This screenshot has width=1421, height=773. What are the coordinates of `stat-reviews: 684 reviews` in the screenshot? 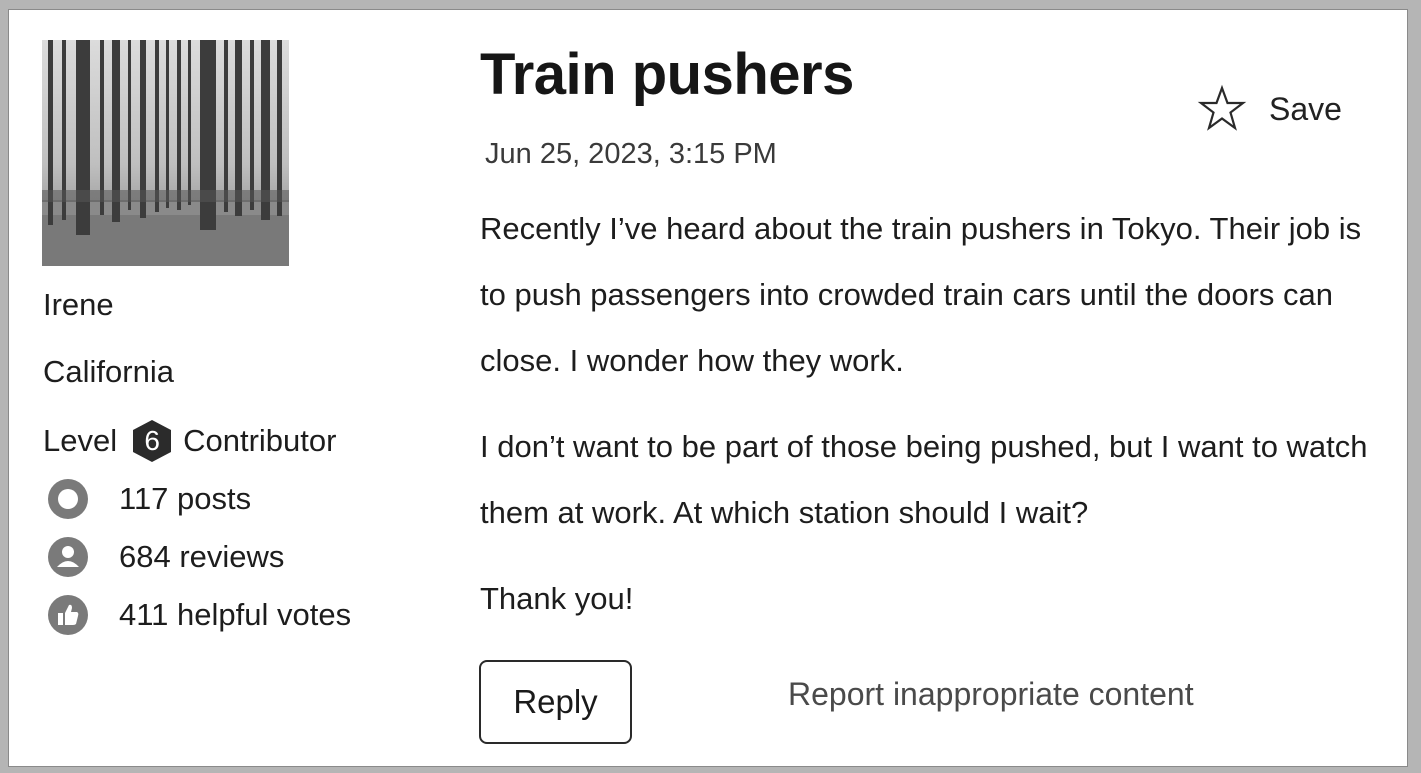 It's located at (165, 557).